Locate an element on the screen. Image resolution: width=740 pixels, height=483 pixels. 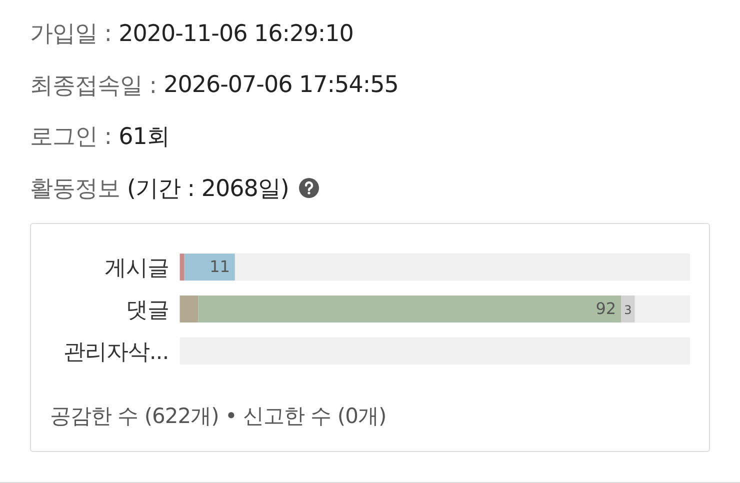
summary-text: 공감한 수 (622개) • 신고한 수 (0개) is located at coordinates (218, 416).